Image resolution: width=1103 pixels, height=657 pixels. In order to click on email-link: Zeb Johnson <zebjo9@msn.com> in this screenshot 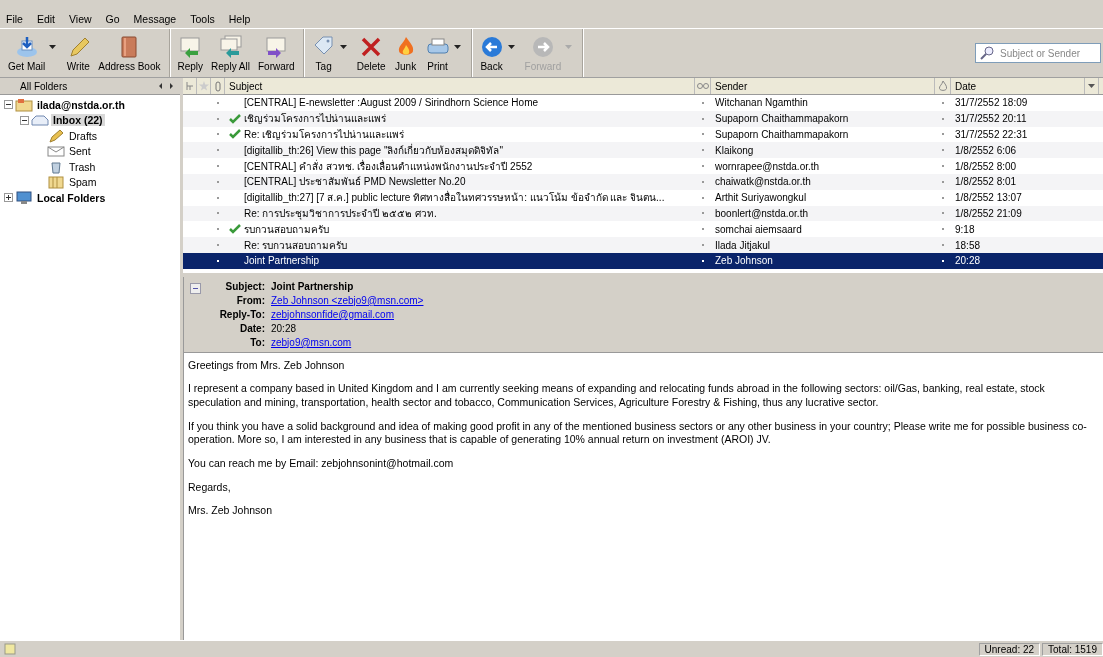, I will do `click(347, 300)`.